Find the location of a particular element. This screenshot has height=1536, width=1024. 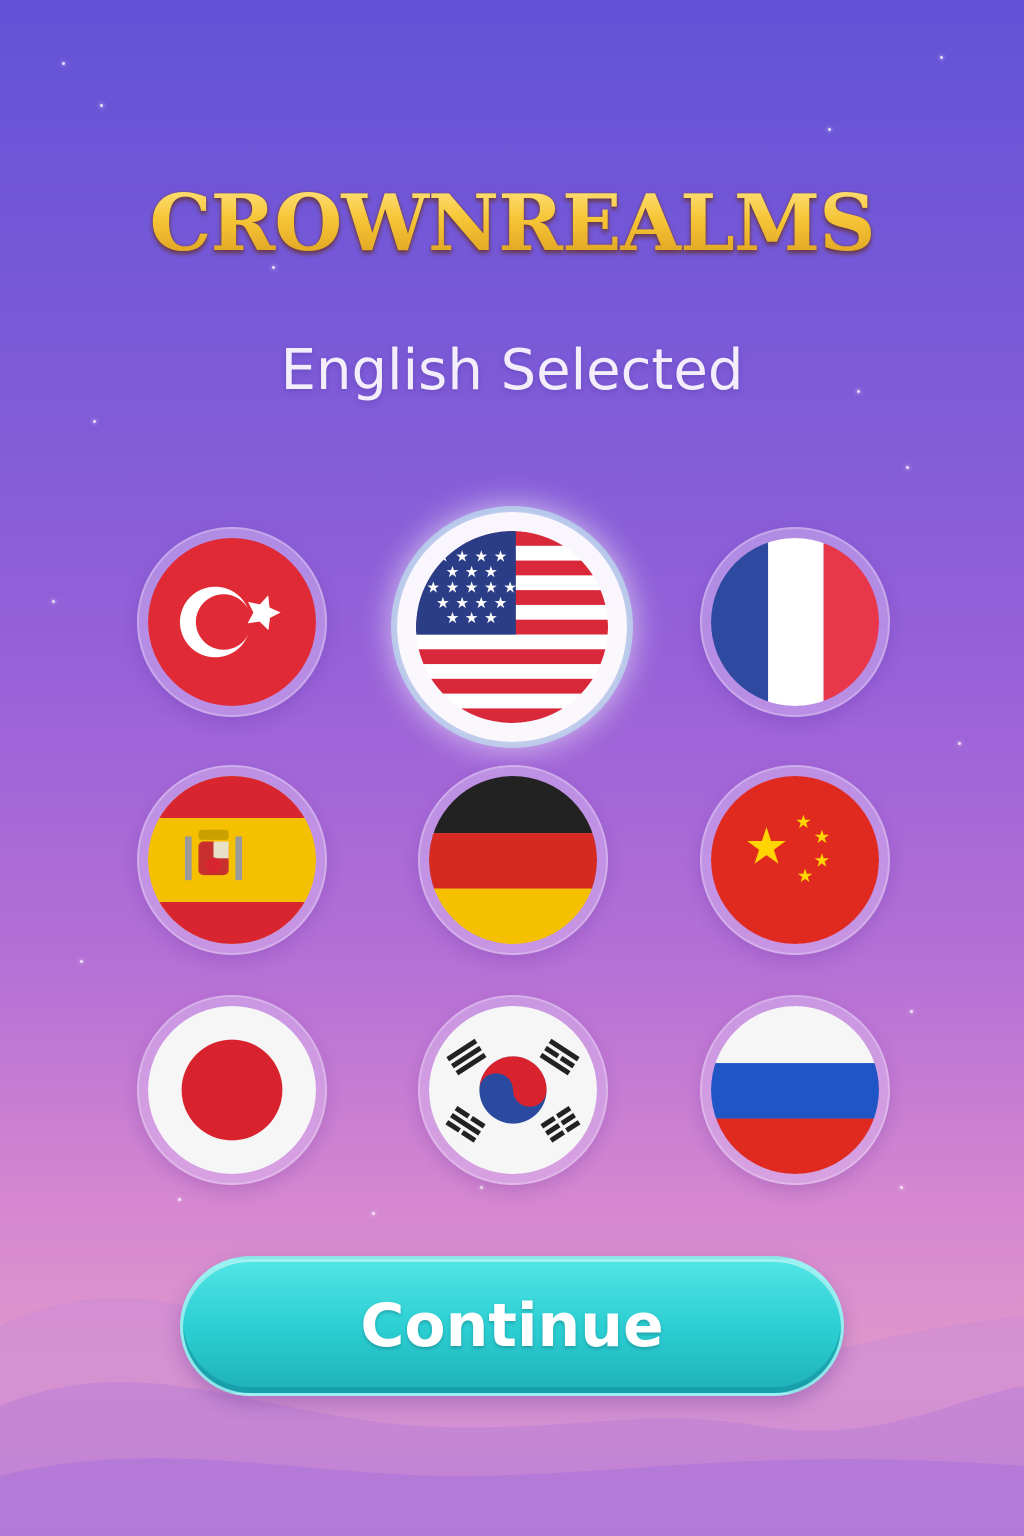

france-flag-icon is located at coordinates (795, 622).